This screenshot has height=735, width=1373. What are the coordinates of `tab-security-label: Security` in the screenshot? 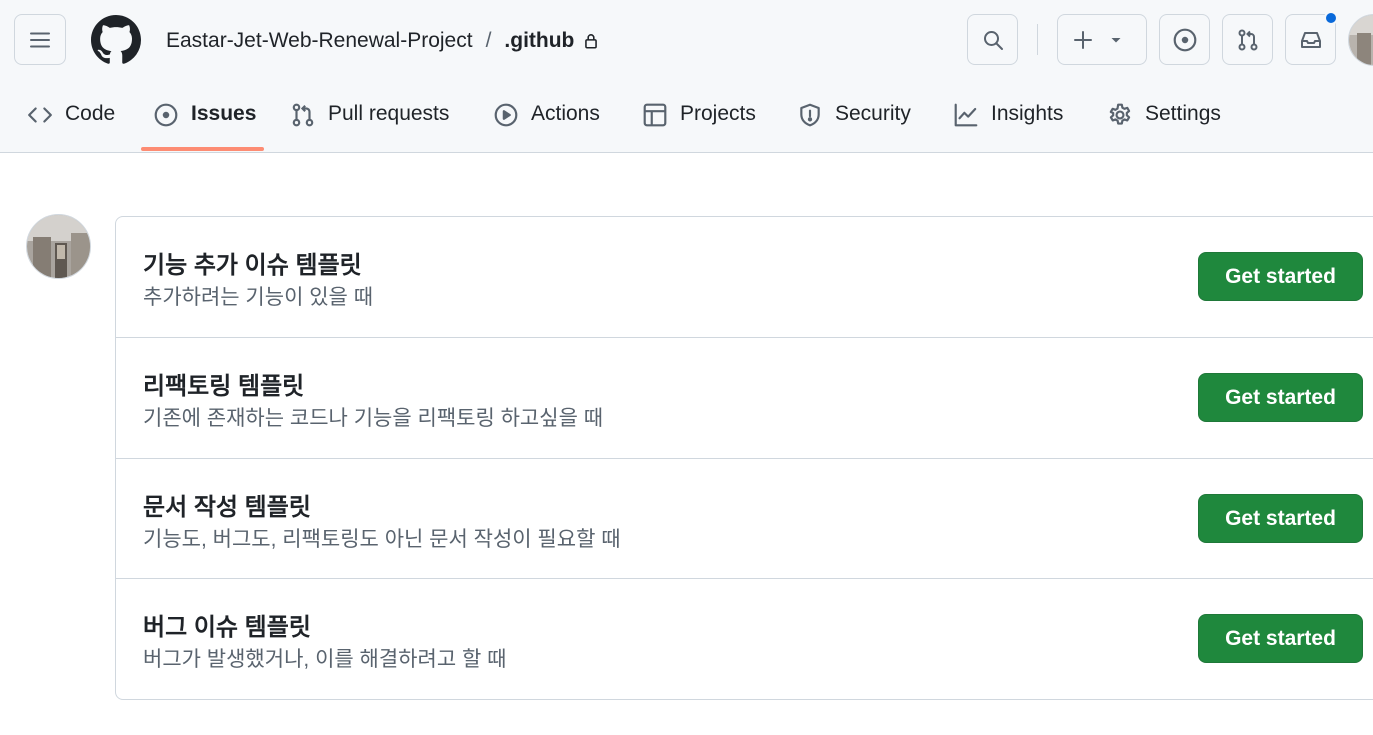 It's located at (873, 113).